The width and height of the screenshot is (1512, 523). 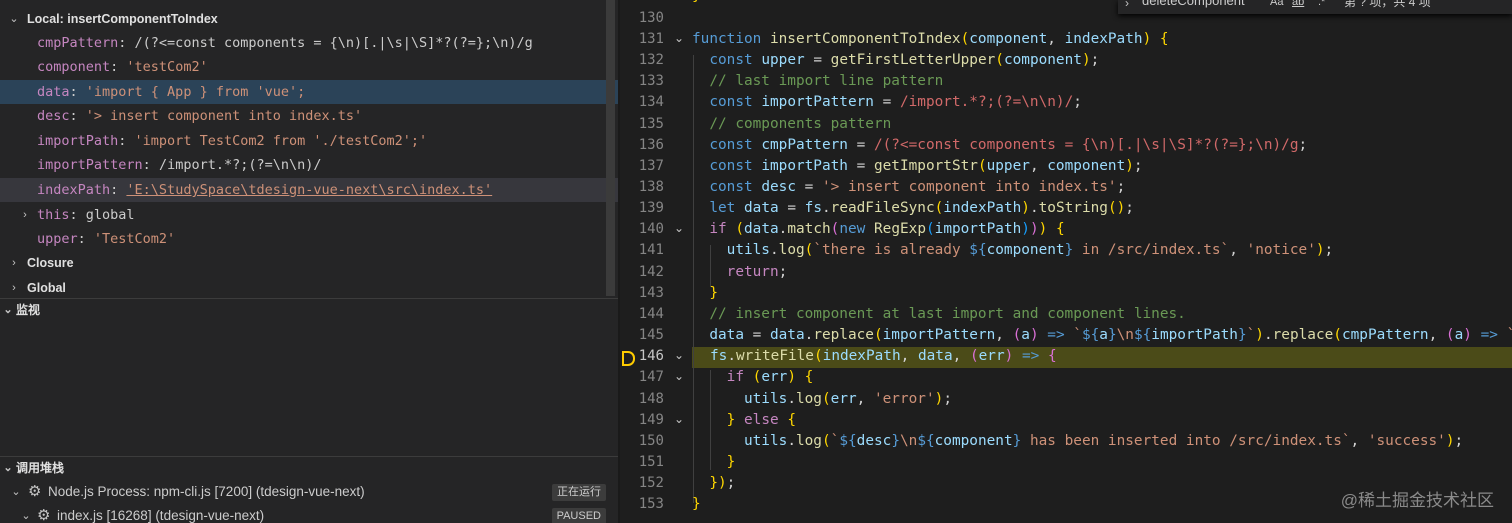 What do you see at coordinates (35, 491) in the screenshot?
I see `debug-process-icon: ⚙` at bounding box center [35, 491].